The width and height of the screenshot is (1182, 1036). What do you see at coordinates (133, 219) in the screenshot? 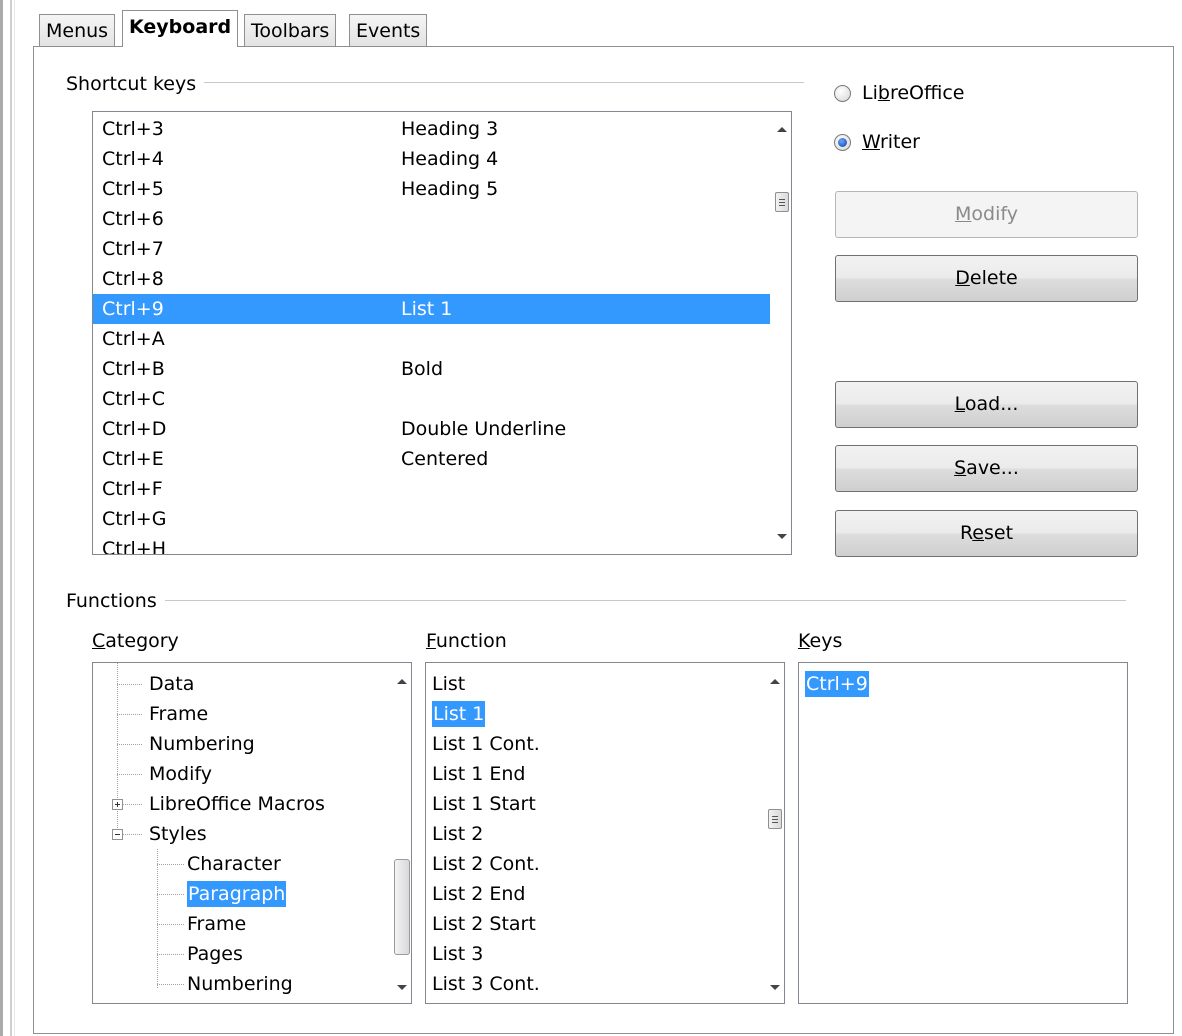
I see `shortcut-key: Ctrl+6` at bounding box center [133, 219].